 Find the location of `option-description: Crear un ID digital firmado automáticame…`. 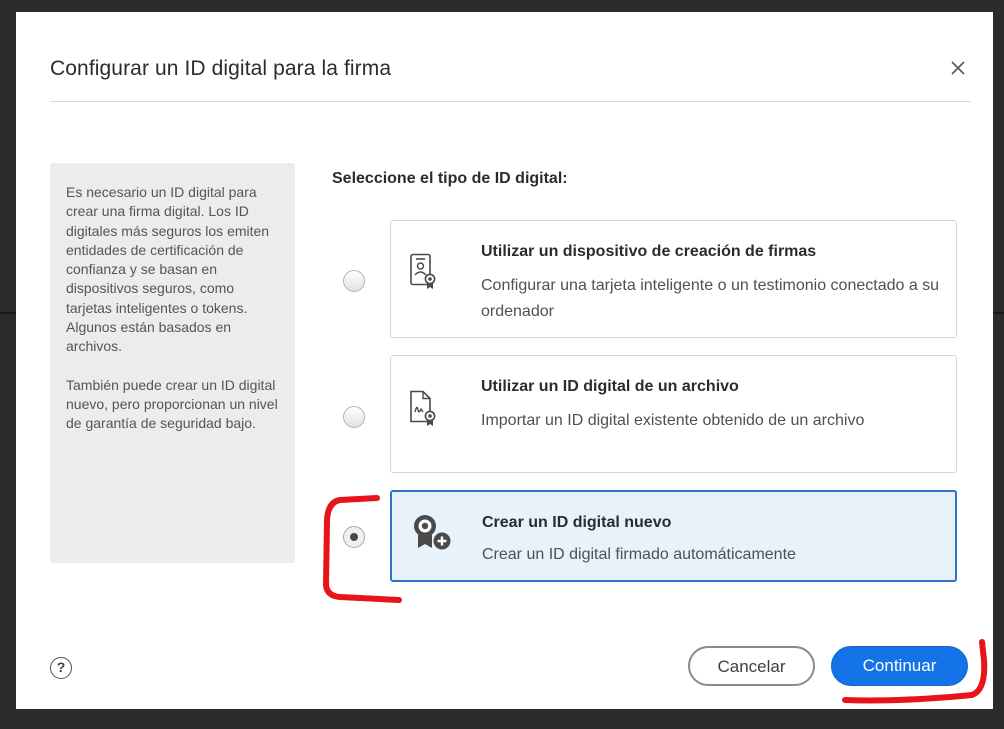

option-description: Crear un ID digital firmado automáticame… is located at coordinates (639, 554).